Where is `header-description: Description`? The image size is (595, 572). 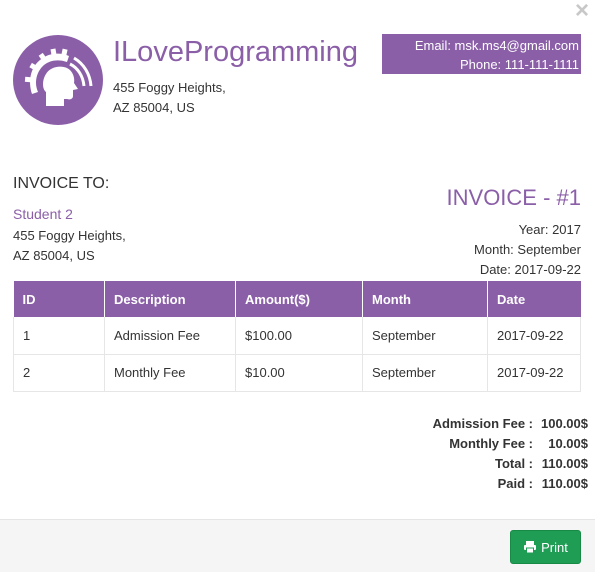 header-description: Description is located at coordinates (170, 299).